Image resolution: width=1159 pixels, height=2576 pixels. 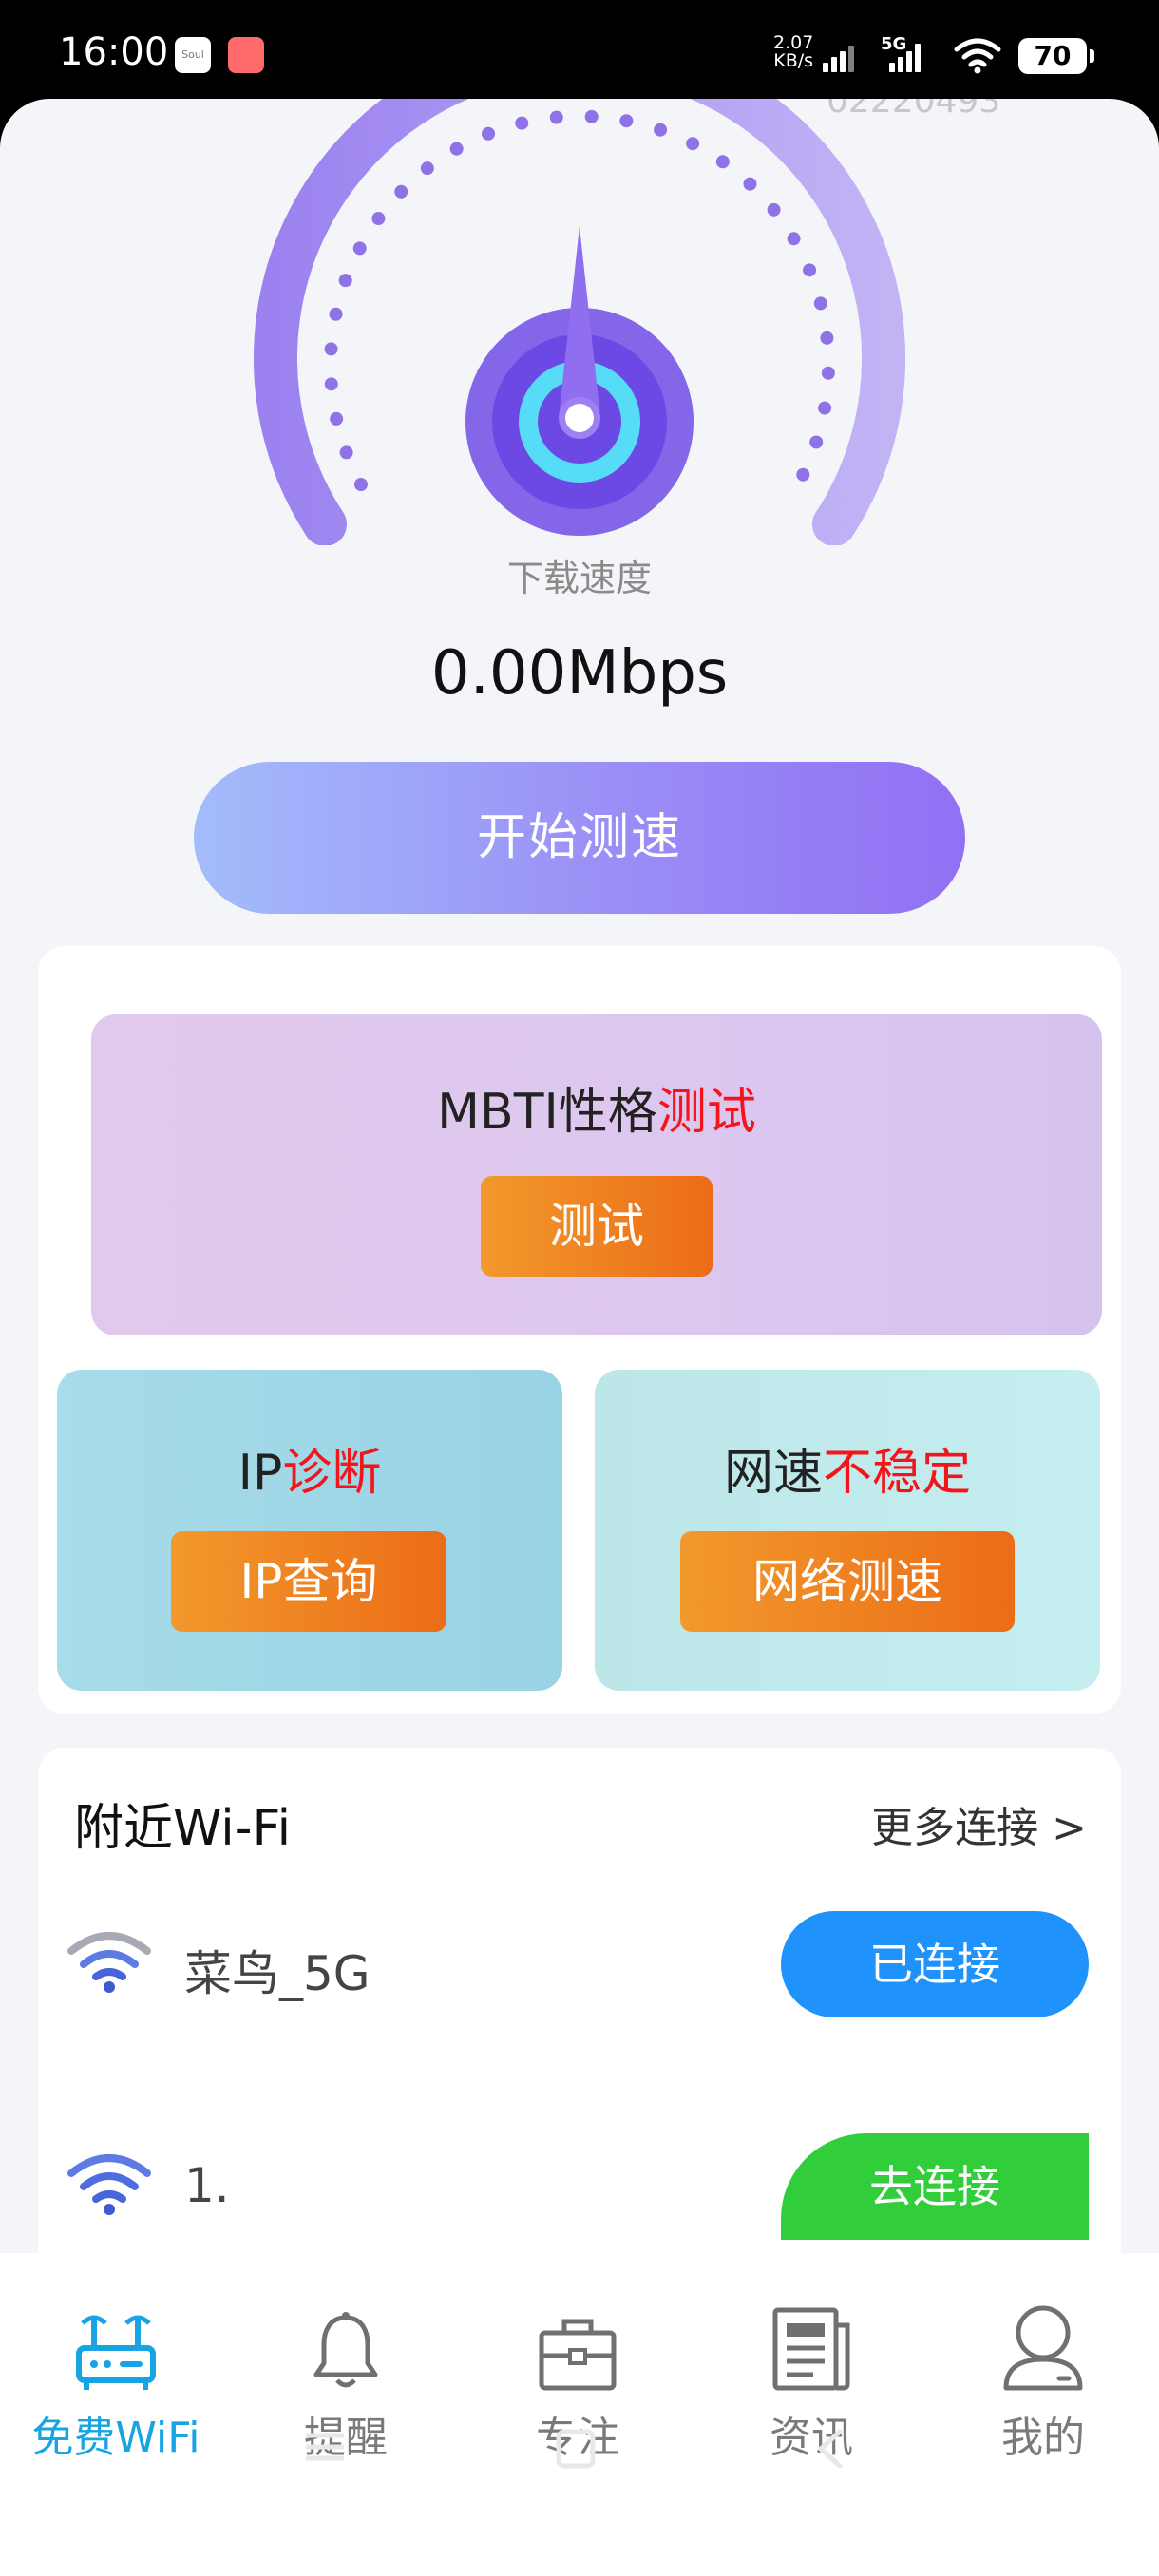 I want to click on tab-label: 免费WiFi, so click(x=115, y=2438).